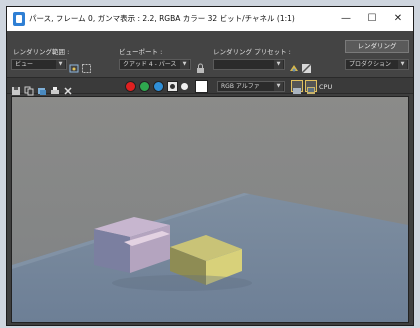 This screenshot has width=420, height=328. Describe the element at coordinates (240, 86) in the screenshot. I see `channel-display-value: RGB アルファ` at that location.